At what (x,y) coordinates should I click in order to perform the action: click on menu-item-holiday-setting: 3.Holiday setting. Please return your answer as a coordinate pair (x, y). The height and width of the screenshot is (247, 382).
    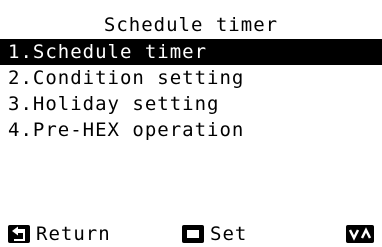
    Looking at the image, I should click on (191, 104).